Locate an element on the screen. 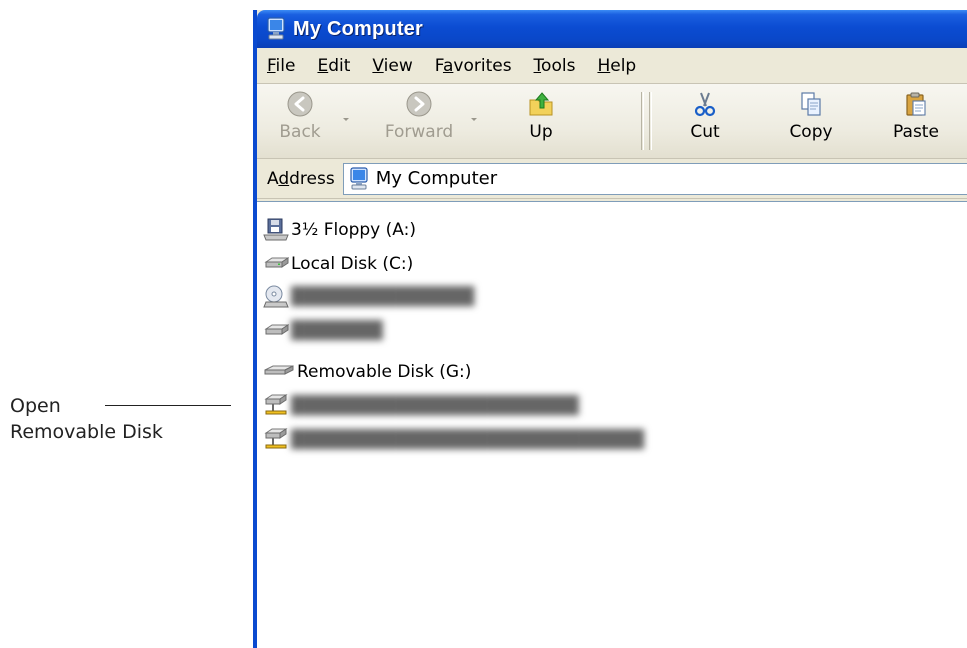 The height and width of the screenshot is (648, 967). standard-toolbar: Back Forward Up Cut Copy Paste is located at coordinates (612, 121).